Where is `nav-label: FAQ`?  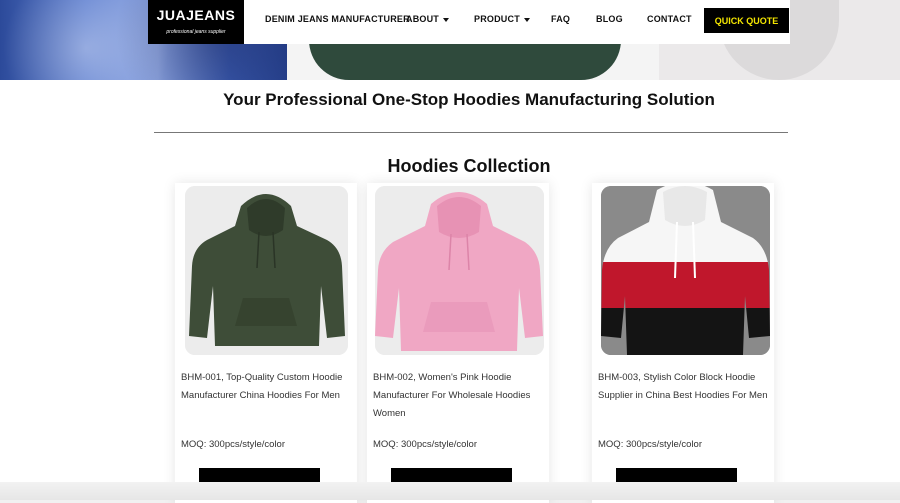 nav-label: FAQ is located at coordinates (561, 19).